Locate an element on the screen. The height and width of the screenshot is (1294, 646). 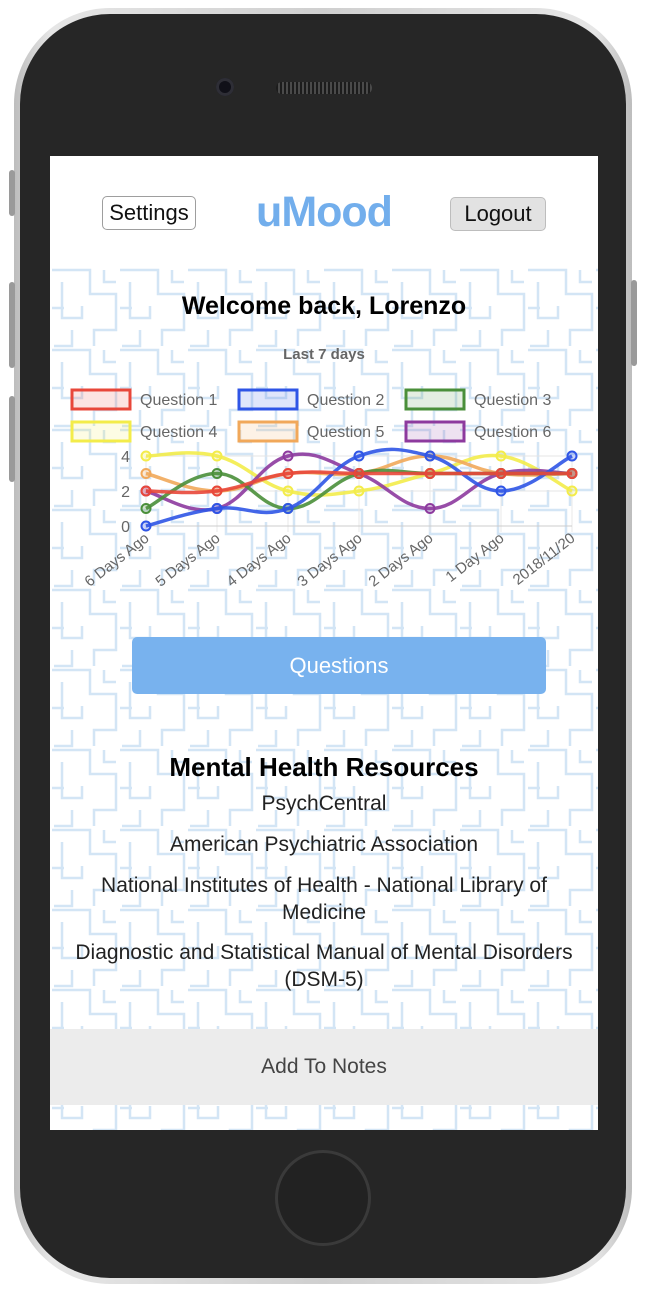
legend-label: Question 5 is located at coordinates (345, 432).